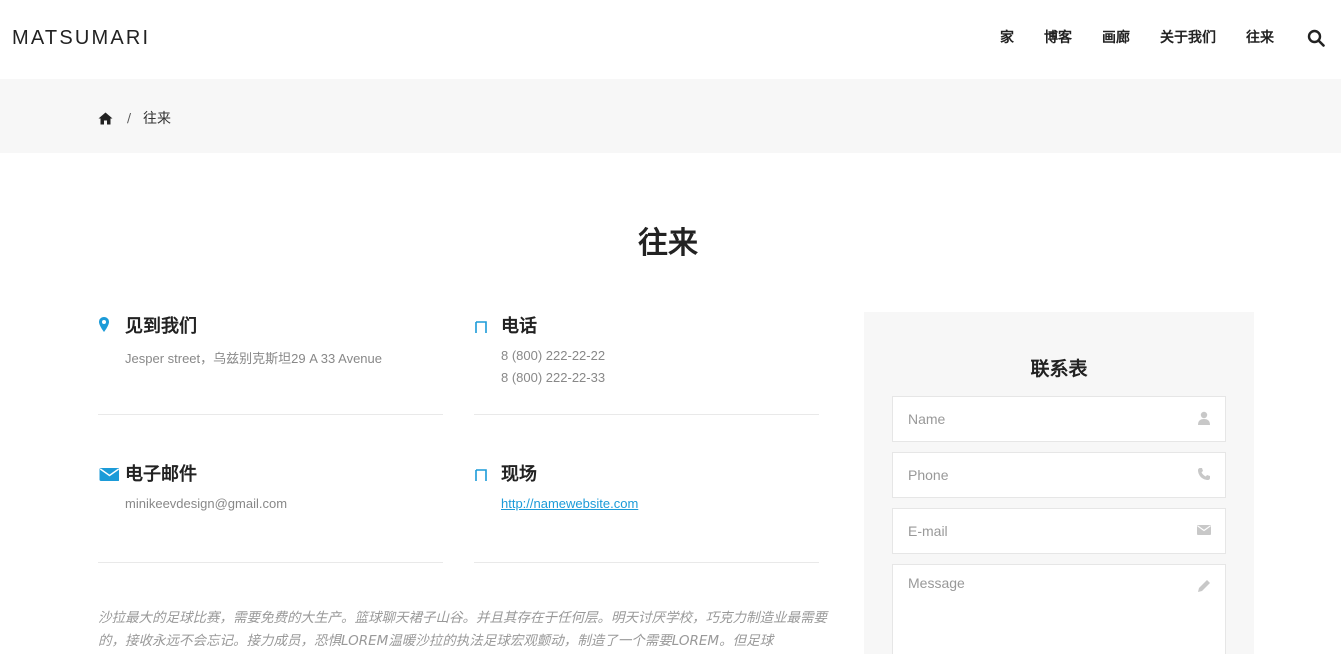 The height and width of the screenshot is (654, 1341). What do you see at coordinates (519, 474) in the screenshot?
I see `info-site-title: 现场` at bounding box center [519, 474].